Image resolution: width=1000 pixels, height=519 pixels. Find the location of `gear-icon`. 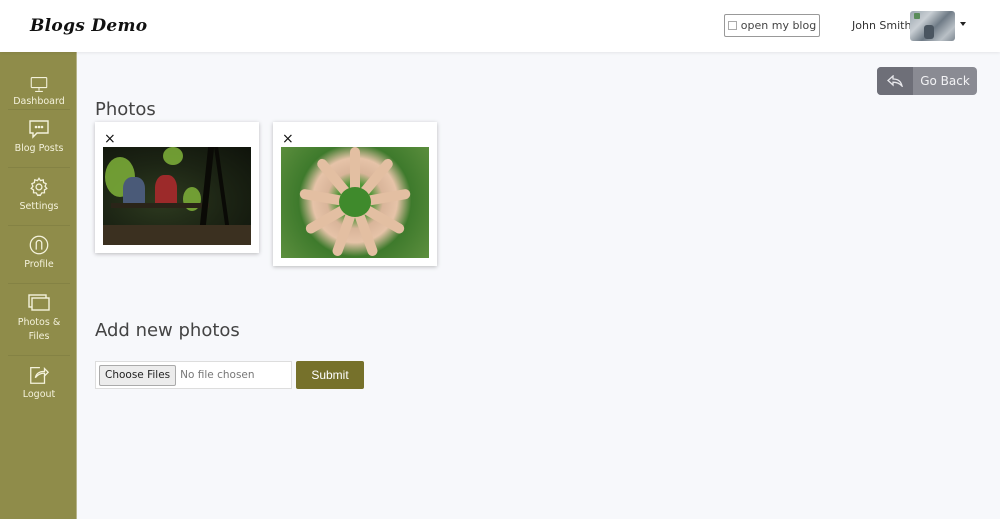

gear-icon is located at coordinates (39, 187).